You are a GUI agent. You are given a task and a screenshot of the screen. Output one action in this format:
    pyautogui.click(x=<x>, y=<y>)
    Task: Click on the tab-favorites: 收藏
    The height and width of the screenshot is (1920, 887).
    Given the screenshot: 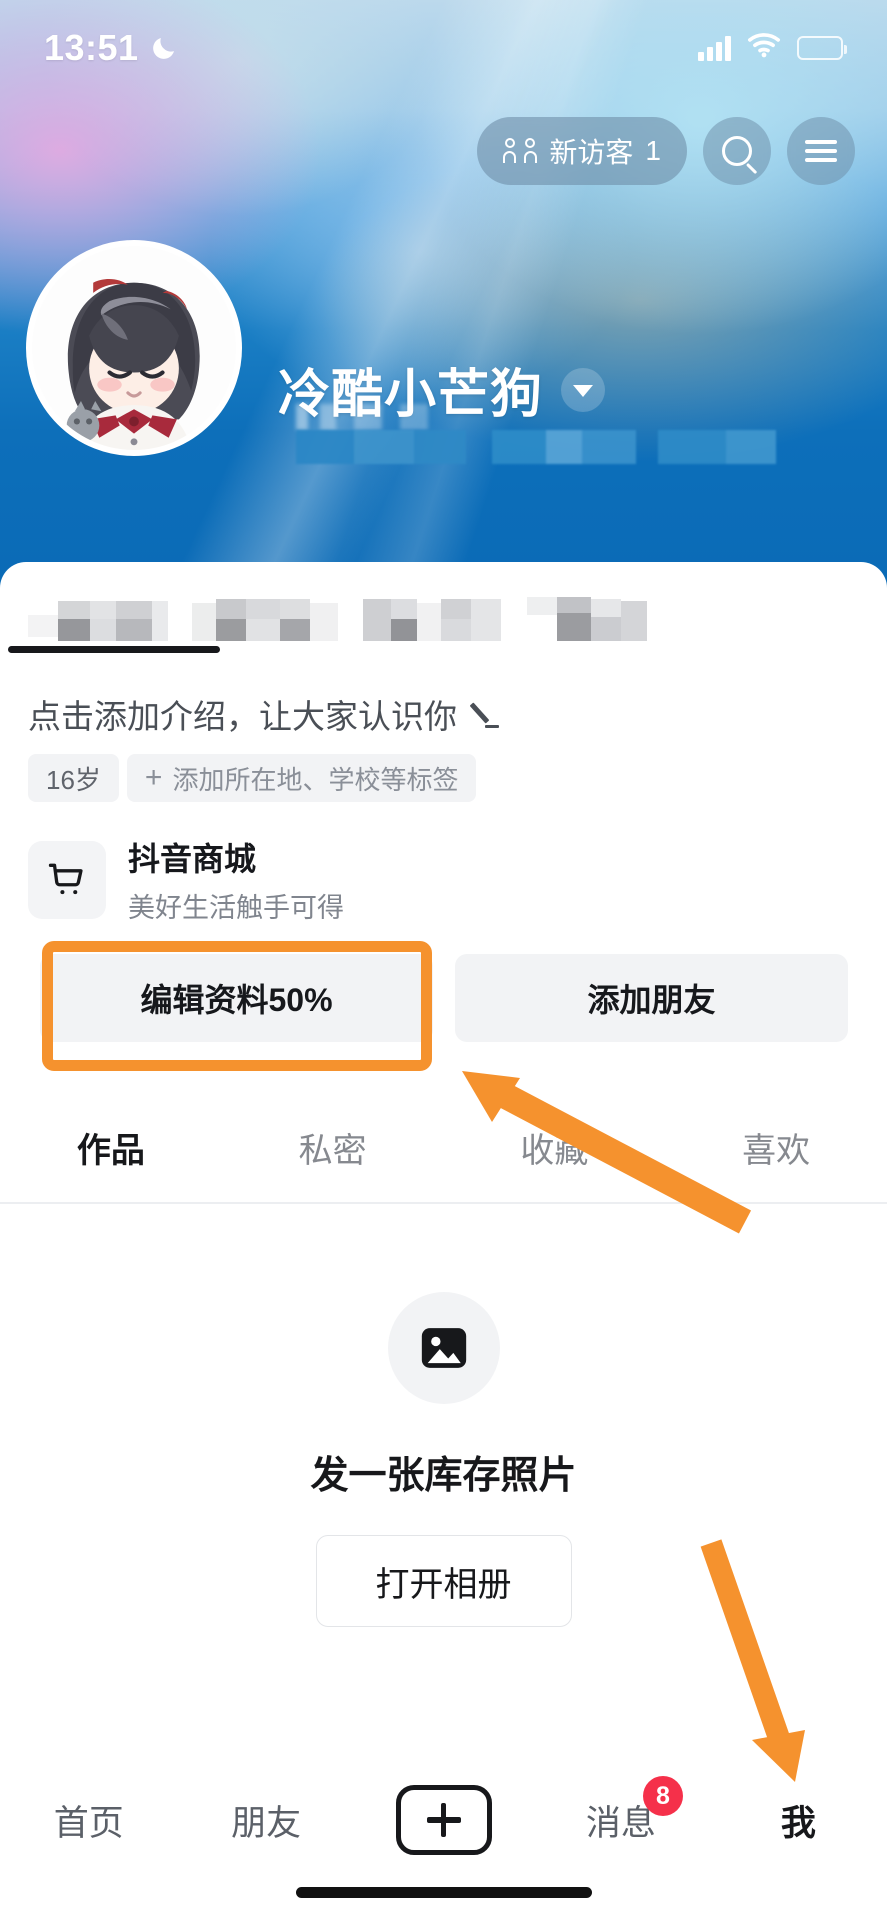 What is the action you would take?
    pyautogui.click(x=555, y=1147)
    